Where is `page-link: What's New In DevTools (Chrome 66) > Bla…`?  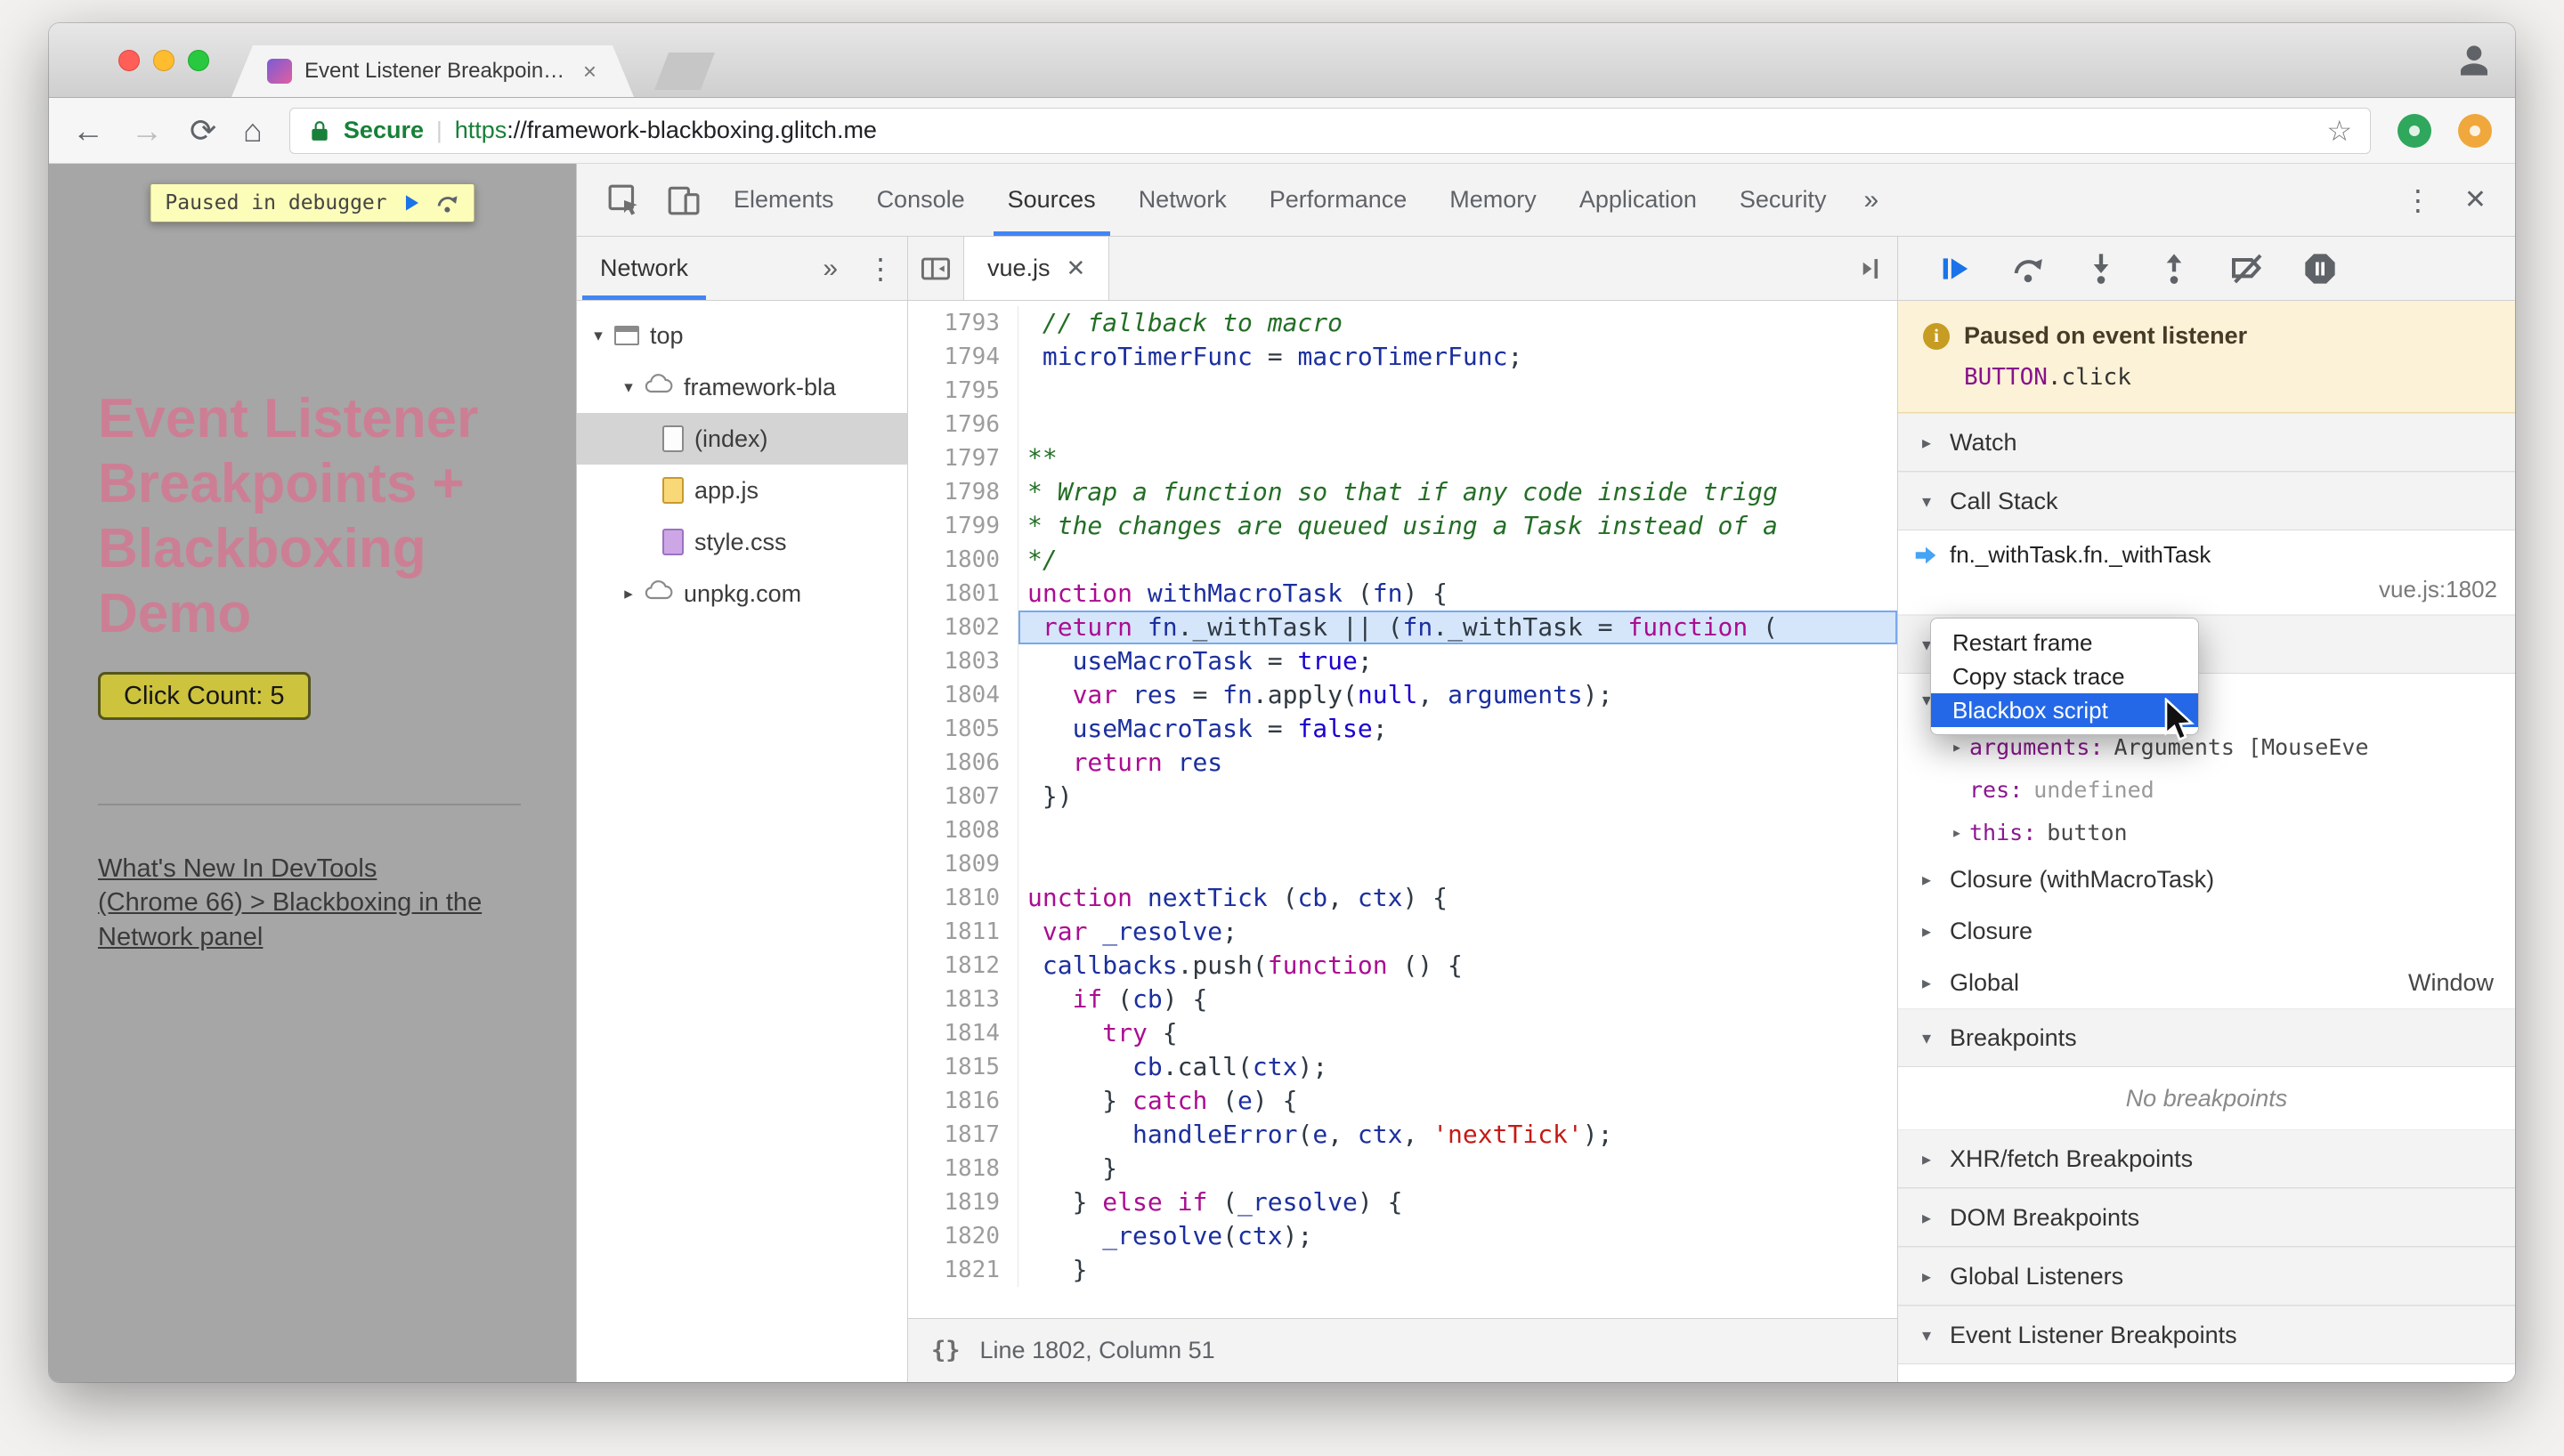
page-link: What's New In DevTools (Chrome 66) > Bla… is located at coordinates (309, 904).